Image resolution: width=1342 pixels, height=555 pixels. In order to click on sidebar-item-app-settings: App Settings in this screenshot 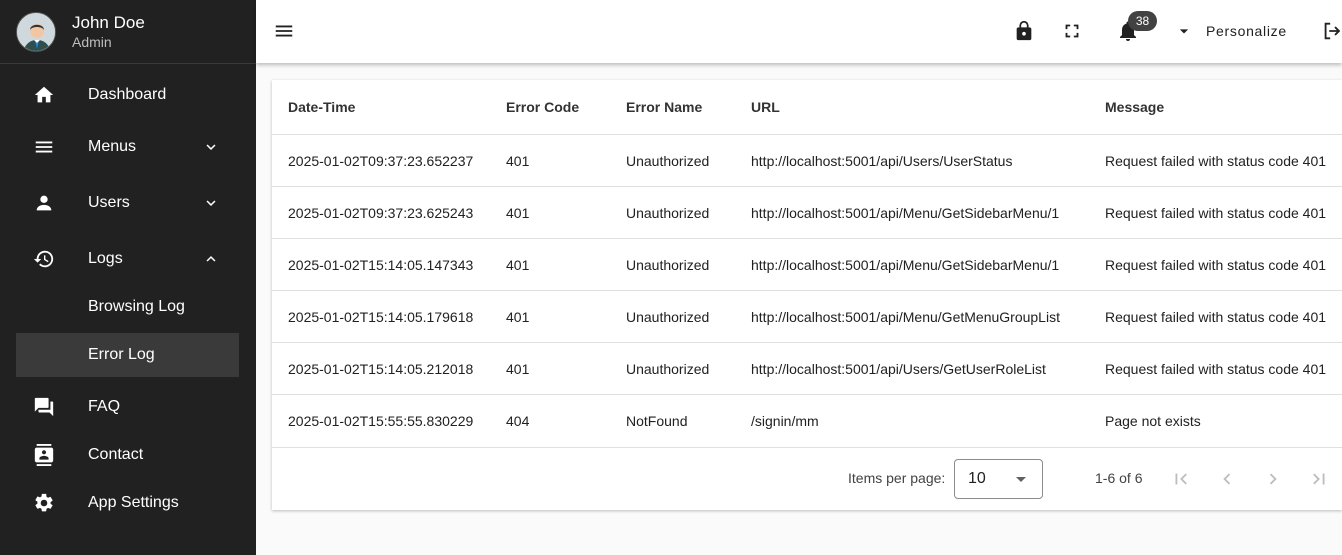, I will do `click(127, 503)`.